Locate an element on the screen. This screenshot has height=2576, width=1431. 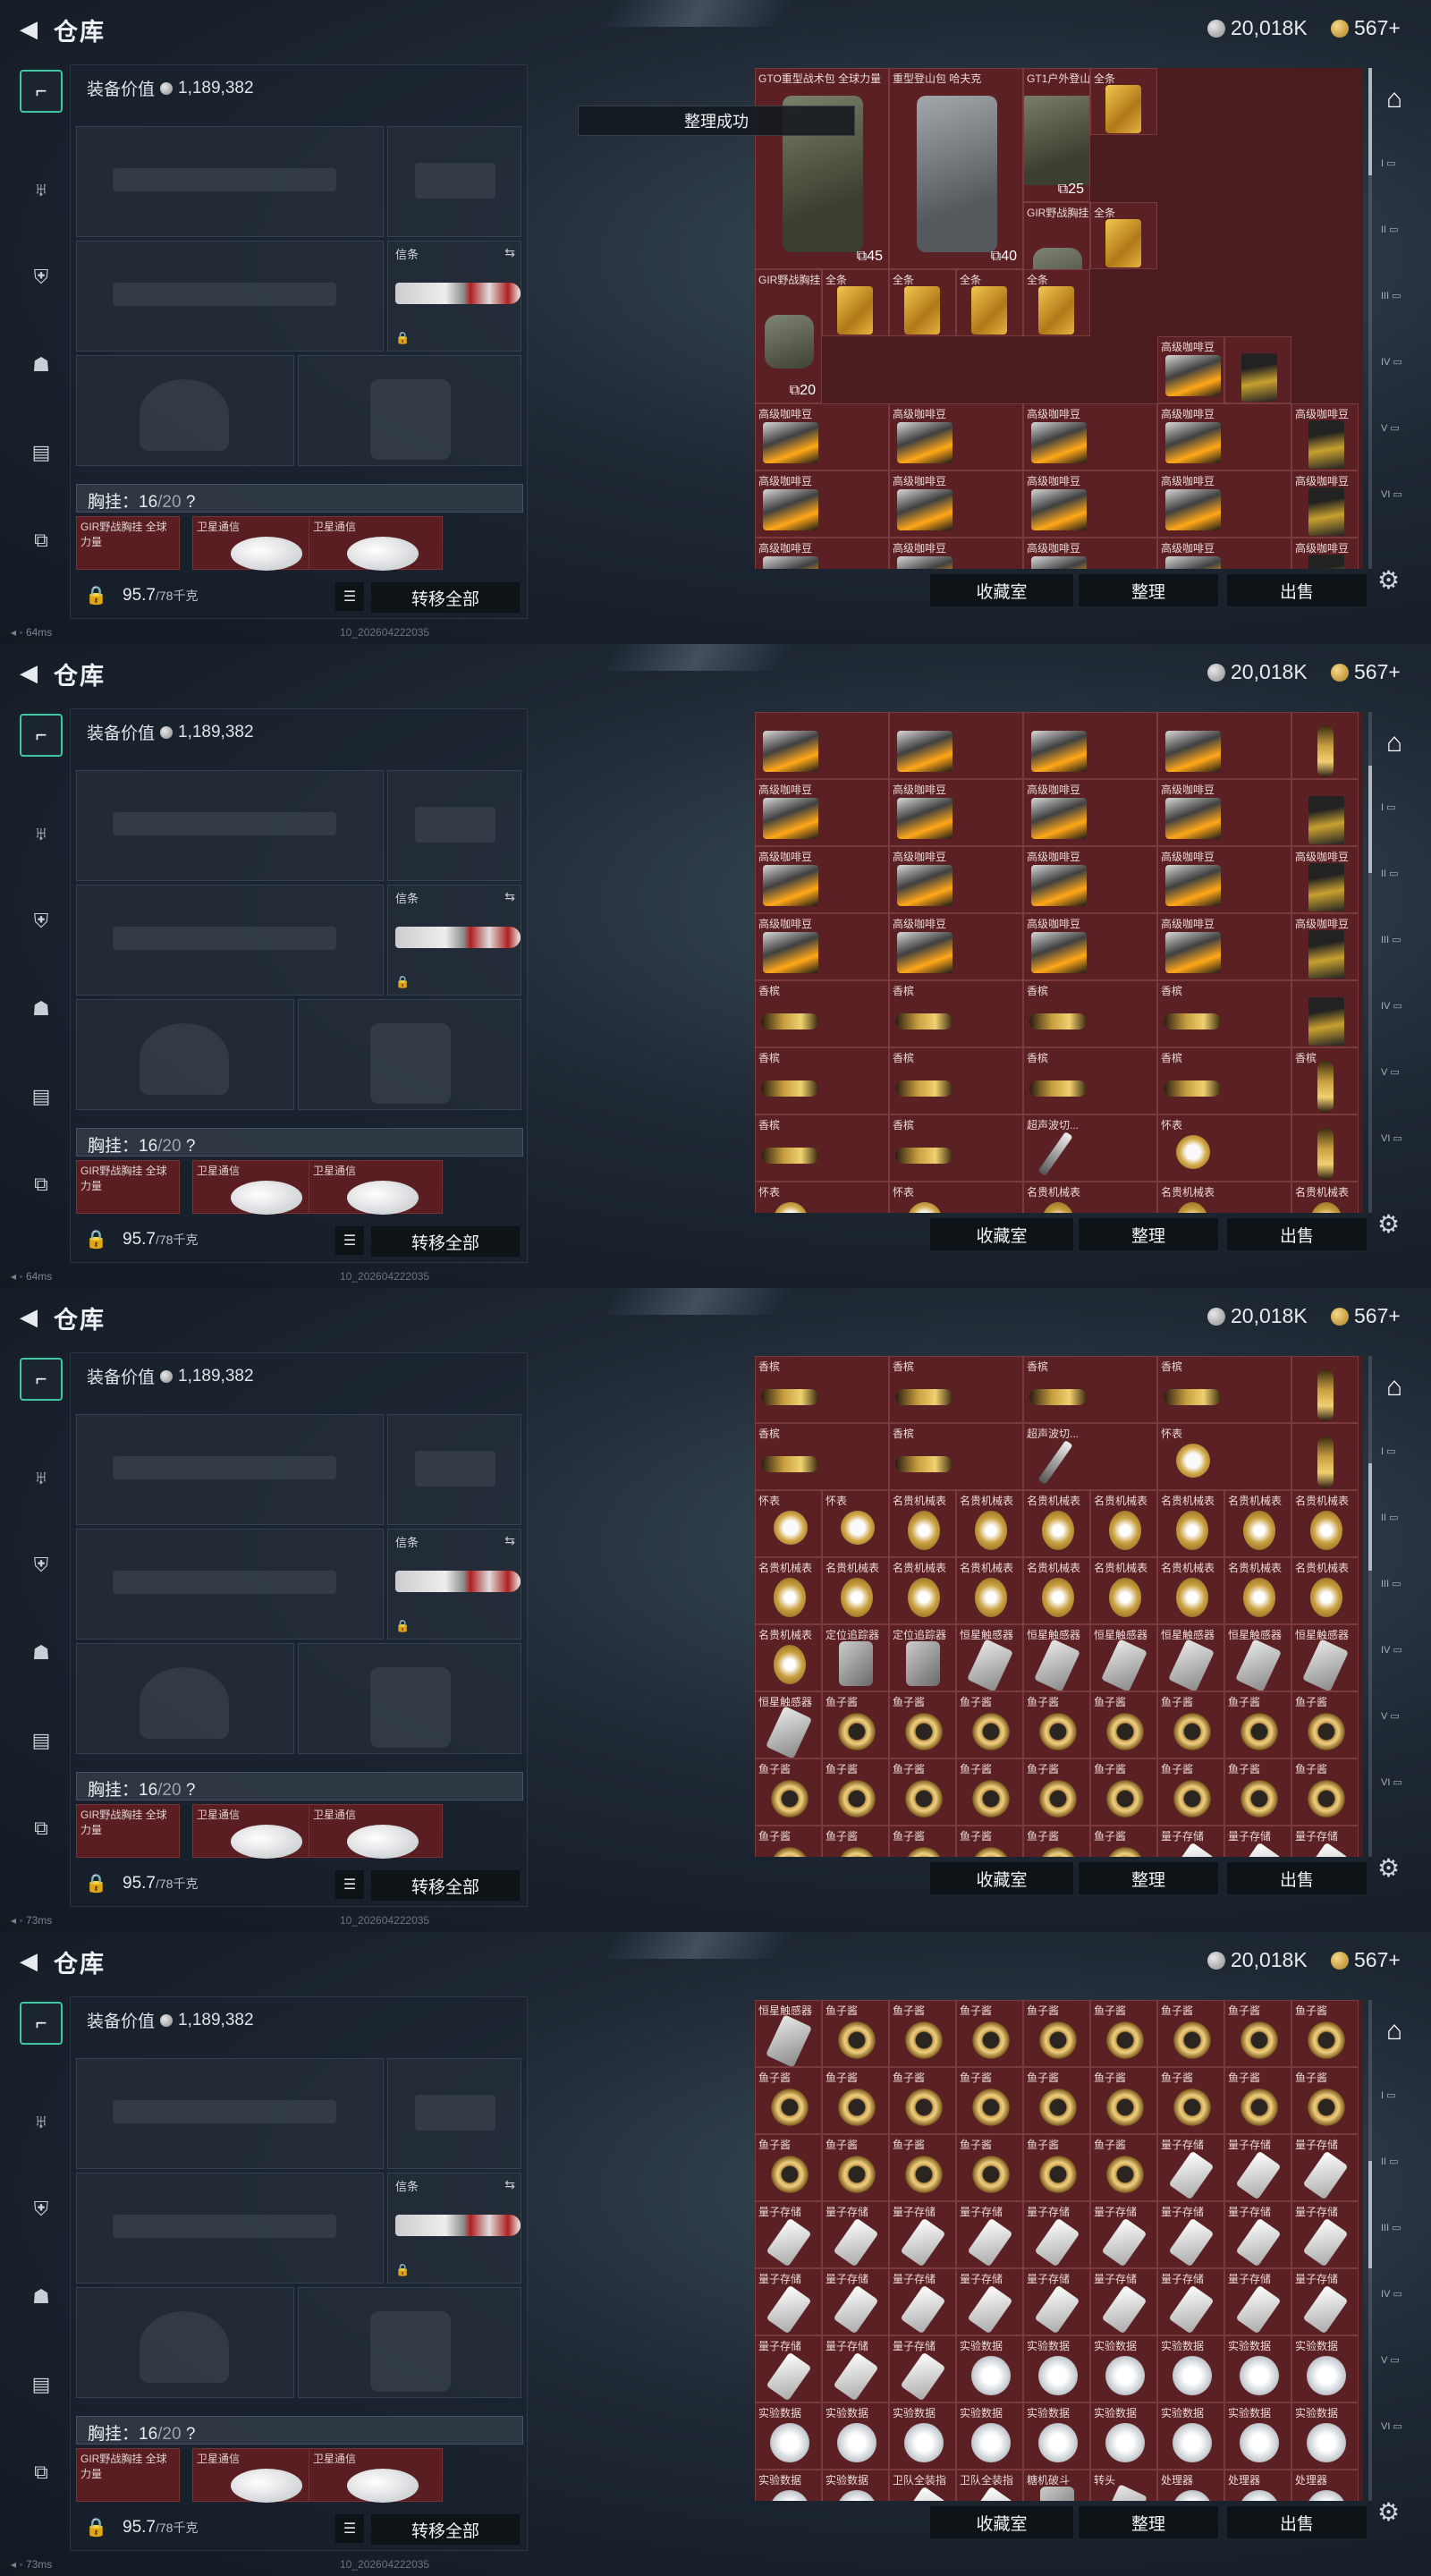
storage-item: 定位追踪器 is located at coordinates (856, 1657).